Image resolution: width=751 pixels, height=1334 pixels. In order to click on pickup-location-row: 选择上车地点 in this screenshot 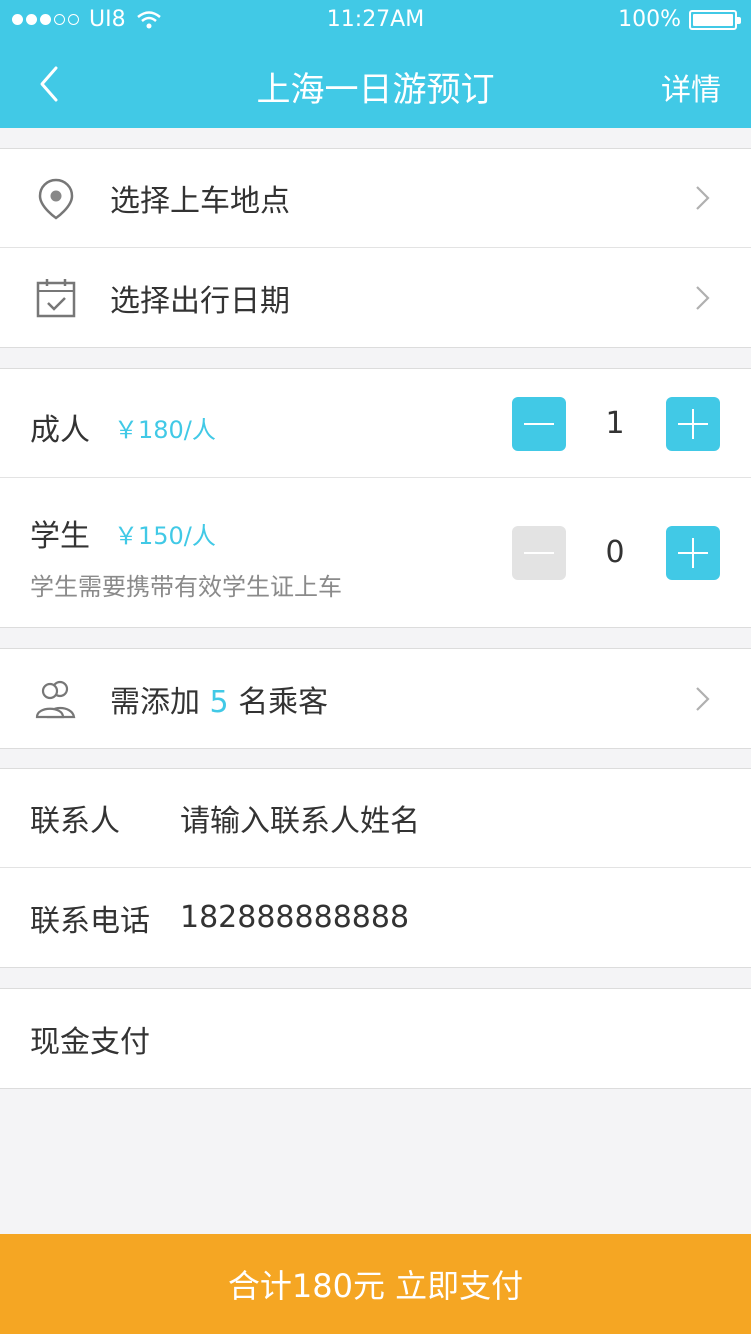, I will do `click(375, 198)`.